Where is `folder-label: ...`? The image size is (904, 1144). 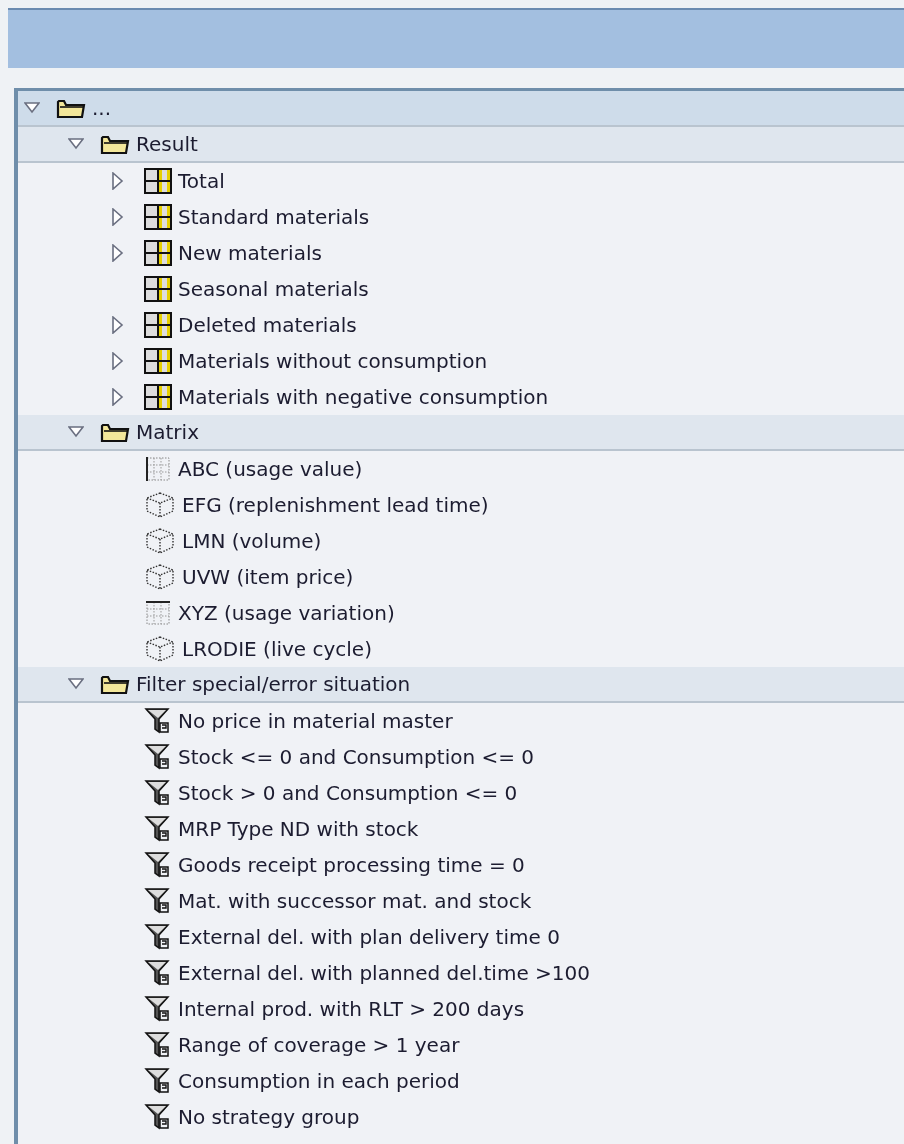 folder-label: ... is located at coordinates (102, 108).